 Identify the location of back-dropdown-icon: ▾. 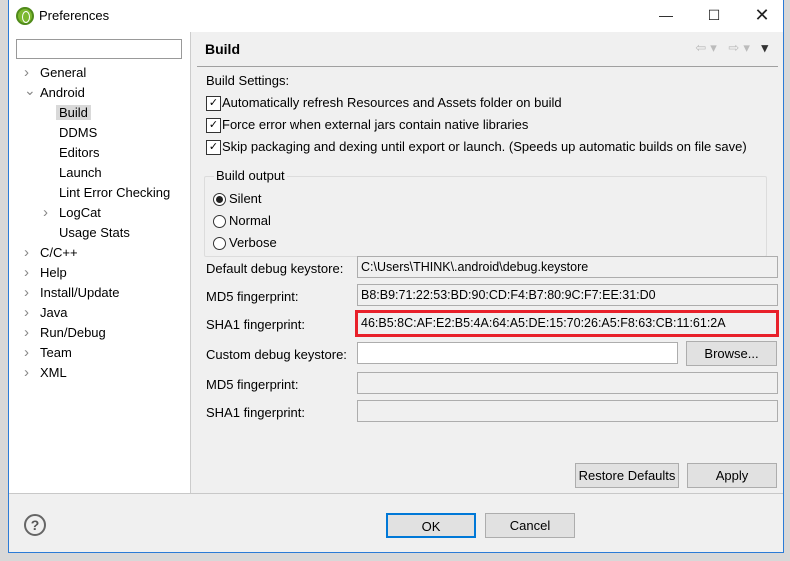
(715, 47).